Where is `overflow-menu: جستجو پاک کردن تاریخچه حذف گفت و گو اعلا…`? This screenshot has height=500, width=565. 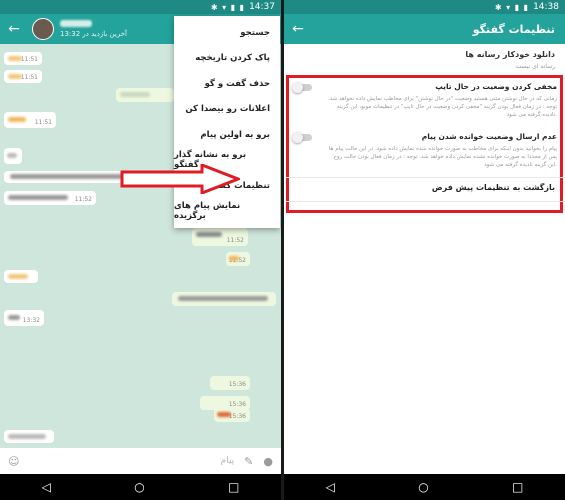 overflow-menu: جستجو پاک کردن تاریخچه حذف گفت و گو اعلا… is located at coordinates (227, 122).